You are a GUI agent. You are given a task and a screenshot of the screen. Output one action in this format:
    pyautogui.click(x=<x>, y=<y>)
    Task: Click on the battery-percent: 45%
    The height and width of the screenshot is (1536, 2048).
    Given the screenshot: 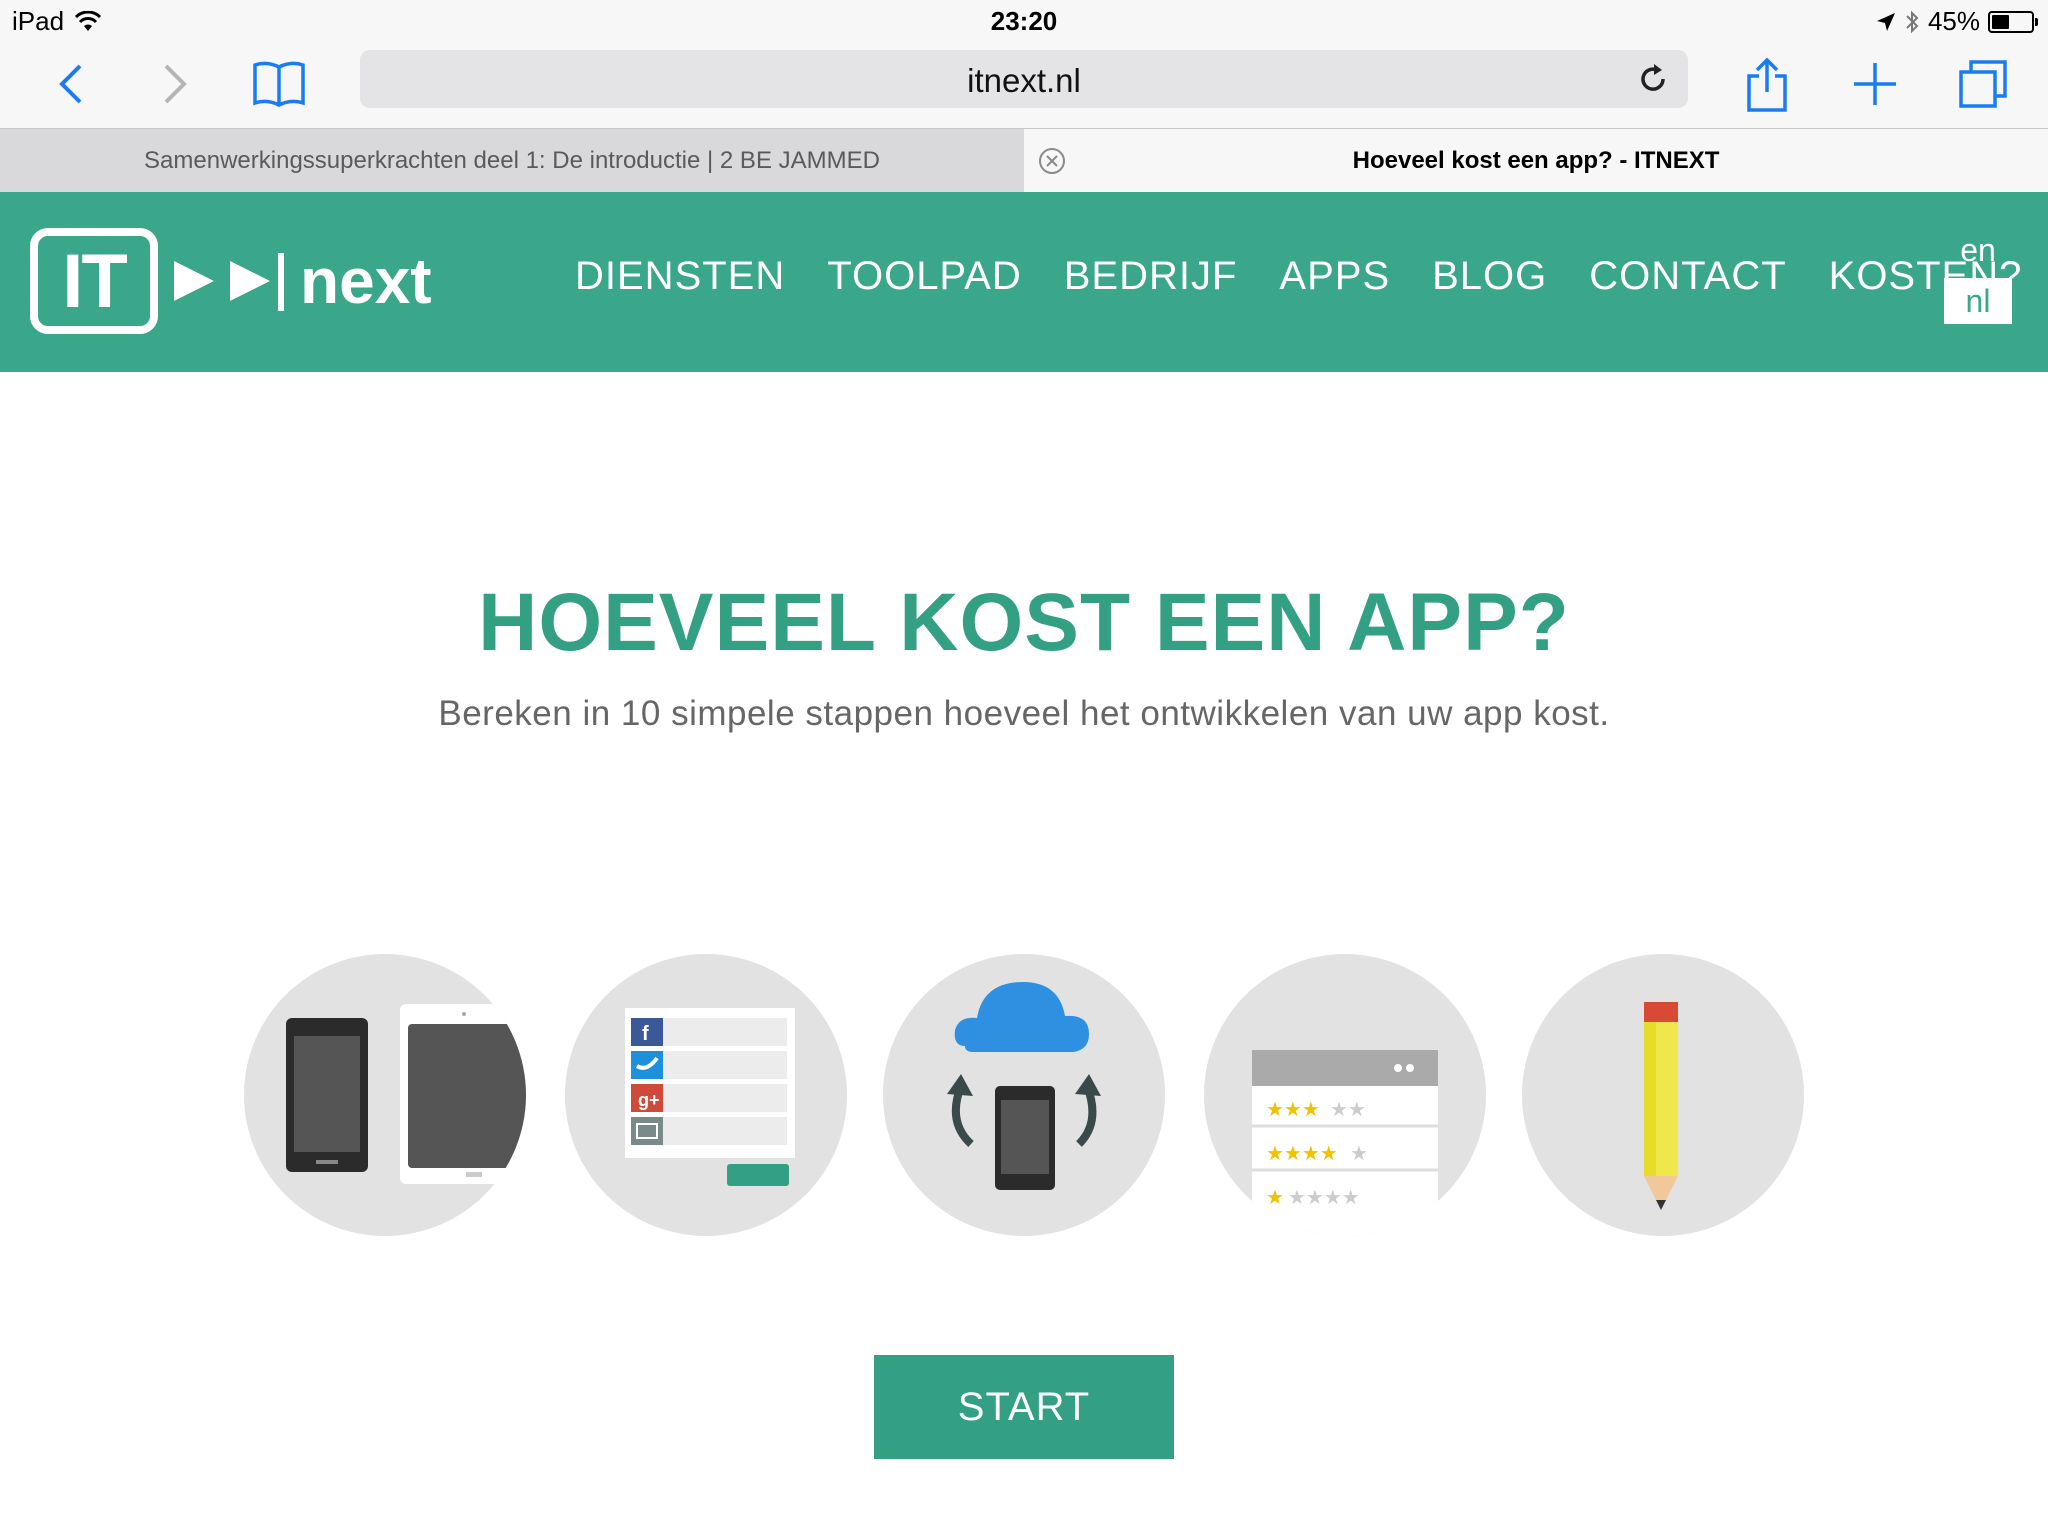 What is the action you would take?
    pyautogui.click(x=1953, y=21)
    